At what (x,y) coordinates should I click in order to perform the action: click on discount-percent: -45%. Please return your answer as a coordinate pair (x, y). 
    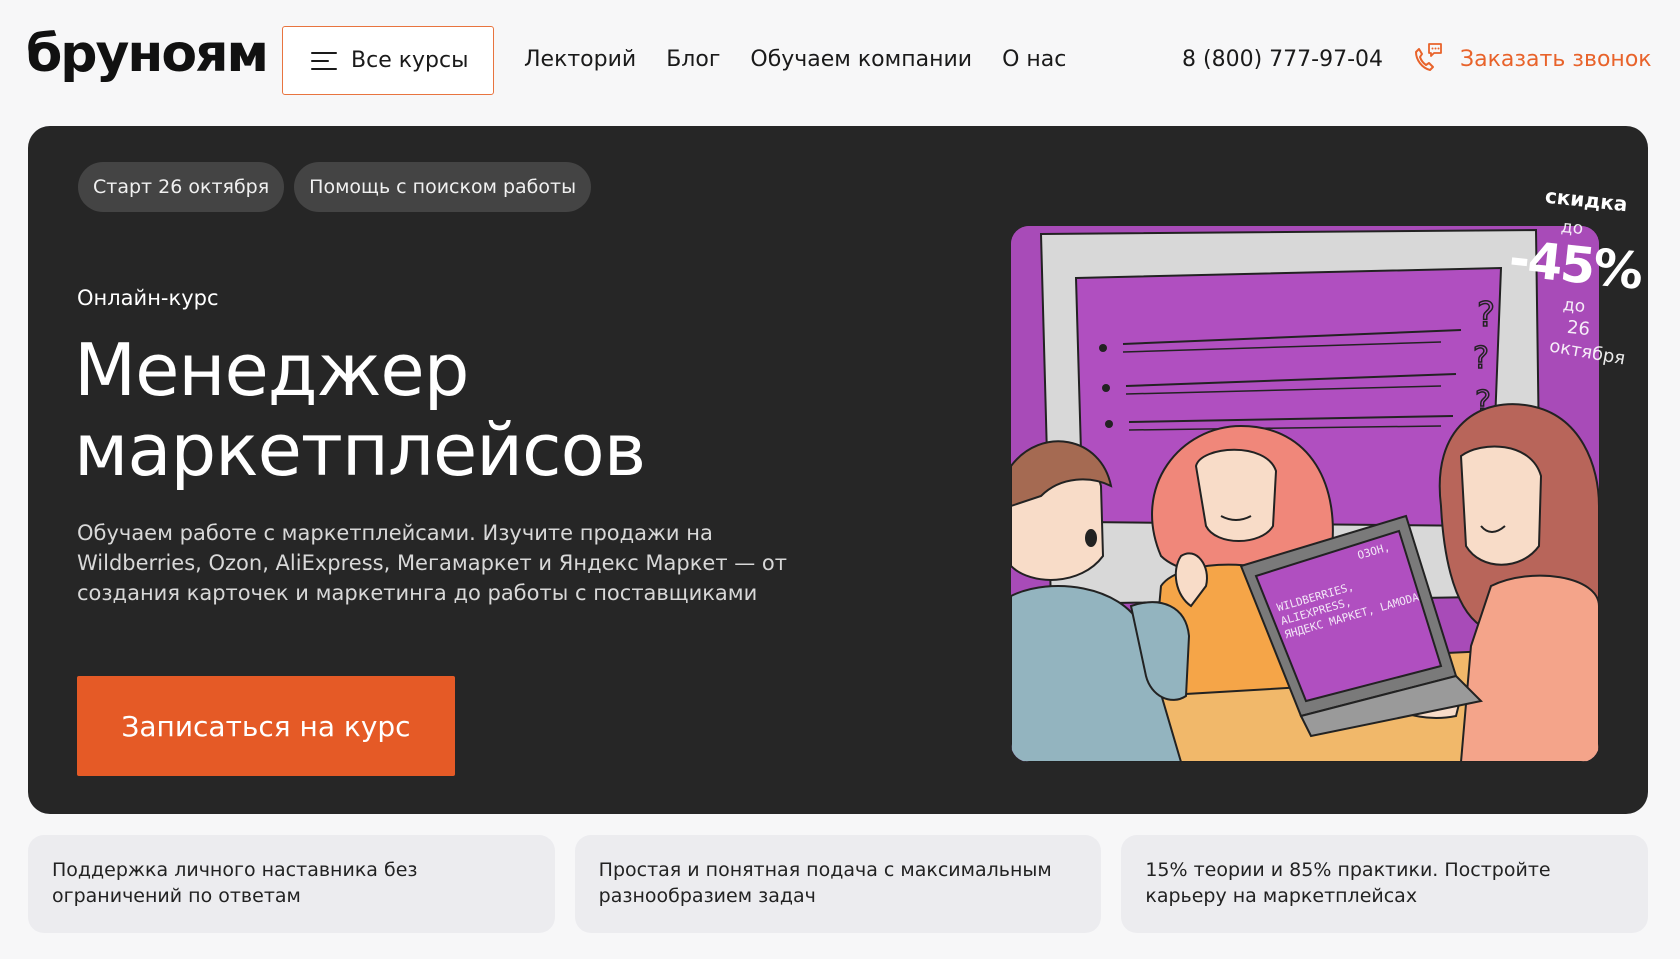
    Looking at the image, I should click on (1575, 265).